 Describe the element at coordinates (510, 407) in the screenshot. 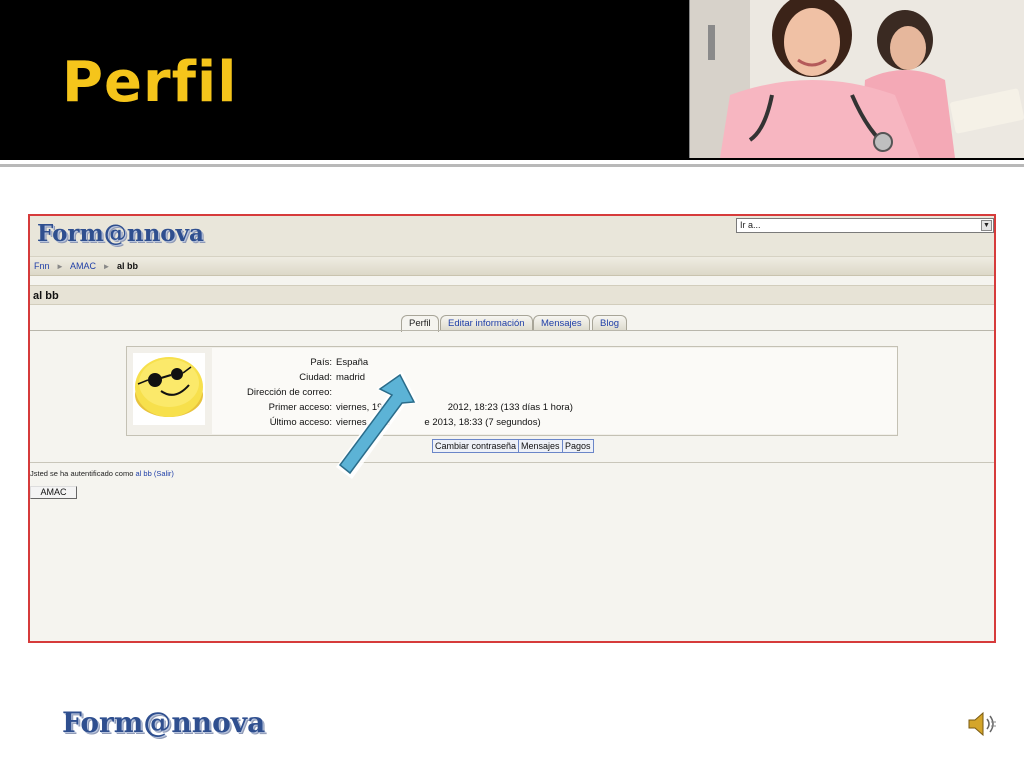

I see `field-value-tail: 2012, 18:23 (133 días 1 hora)` at that location.